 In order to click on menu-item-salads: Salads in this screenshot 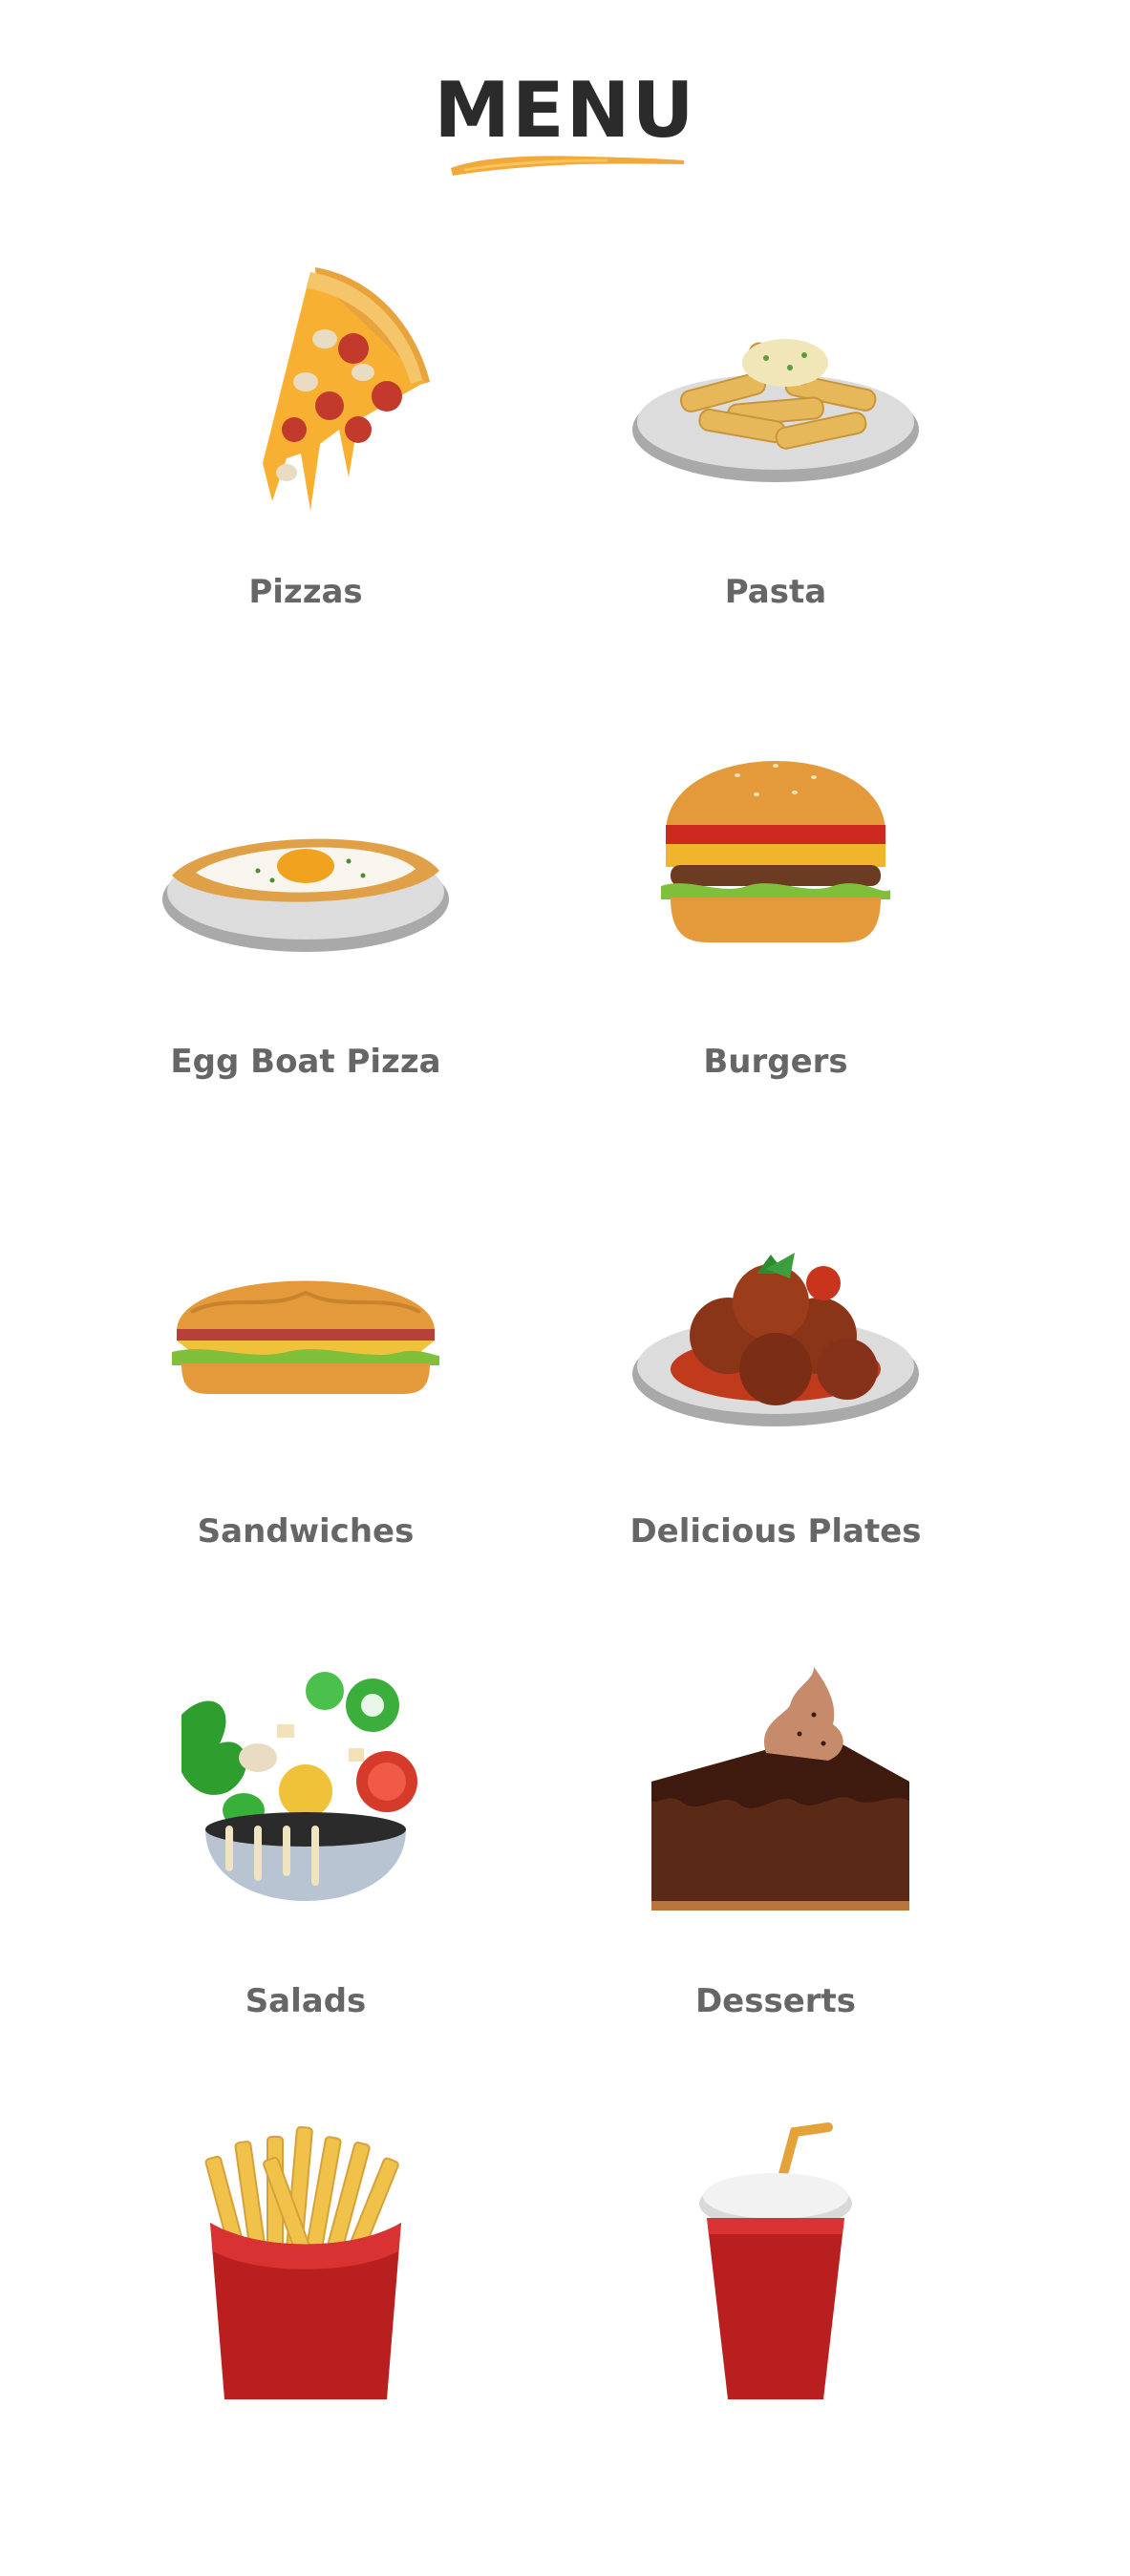, I will do `click(306, 1877)`.